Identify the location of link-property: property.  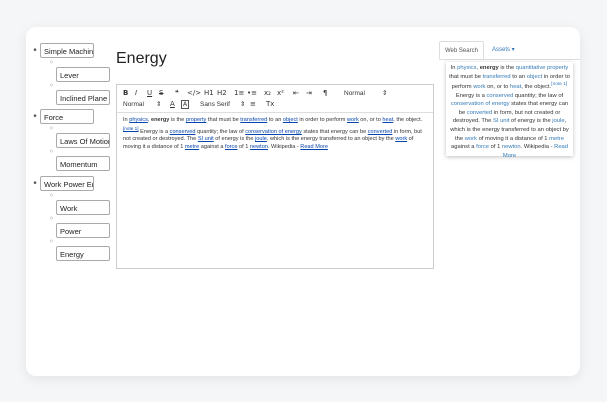
(196, 120).